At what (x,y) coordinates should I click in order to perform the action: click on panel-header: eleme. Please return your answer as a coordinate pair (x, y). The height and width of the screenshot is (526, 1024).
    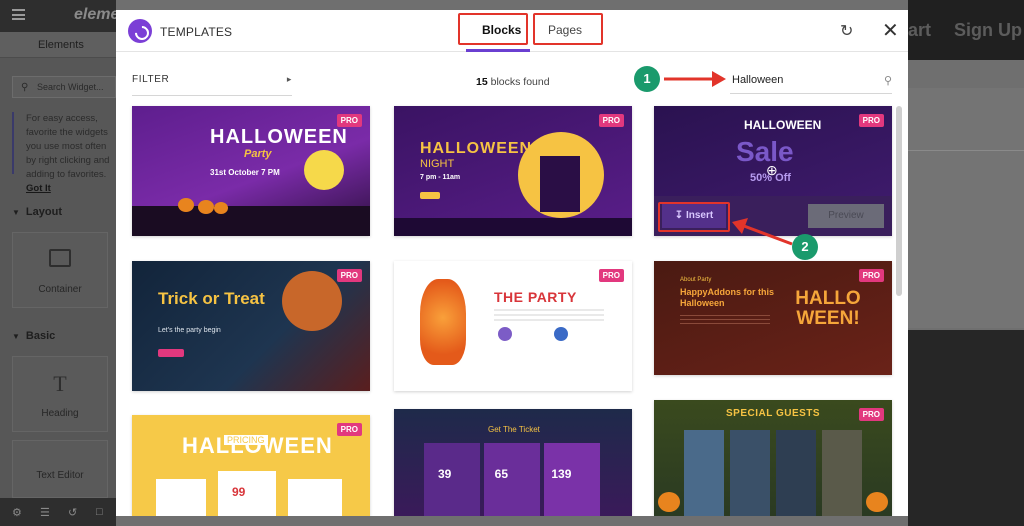
    Looking at the image, I should click on (60, 16).